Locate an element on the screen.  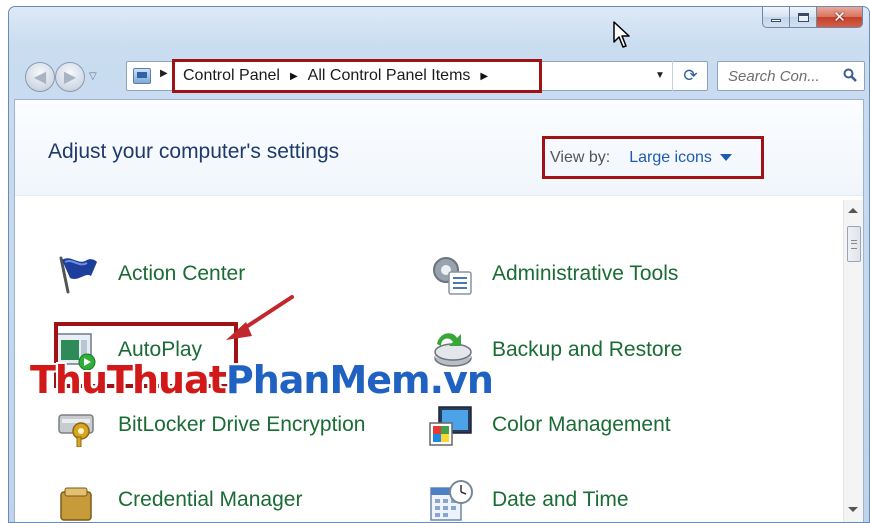
caption-buttons: ✕ is located at coordinates (812, 17).